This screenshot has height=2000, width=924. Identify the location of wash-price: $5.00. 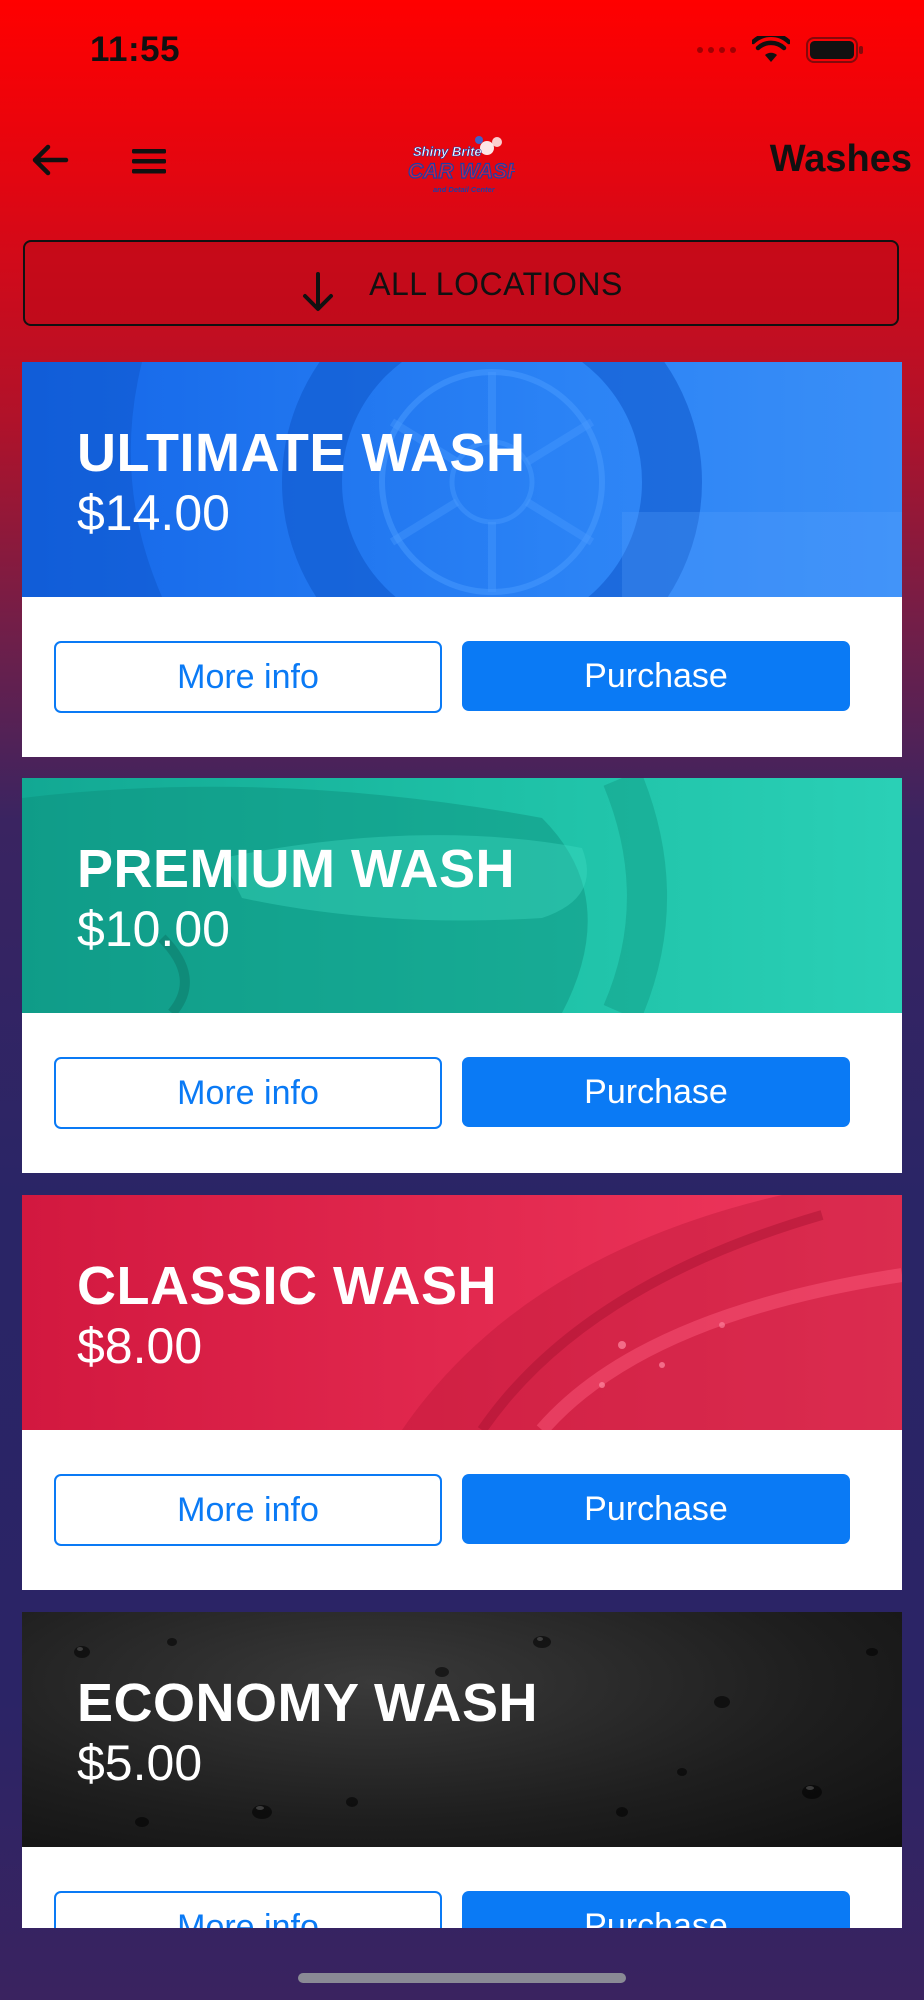
(140, 1763).